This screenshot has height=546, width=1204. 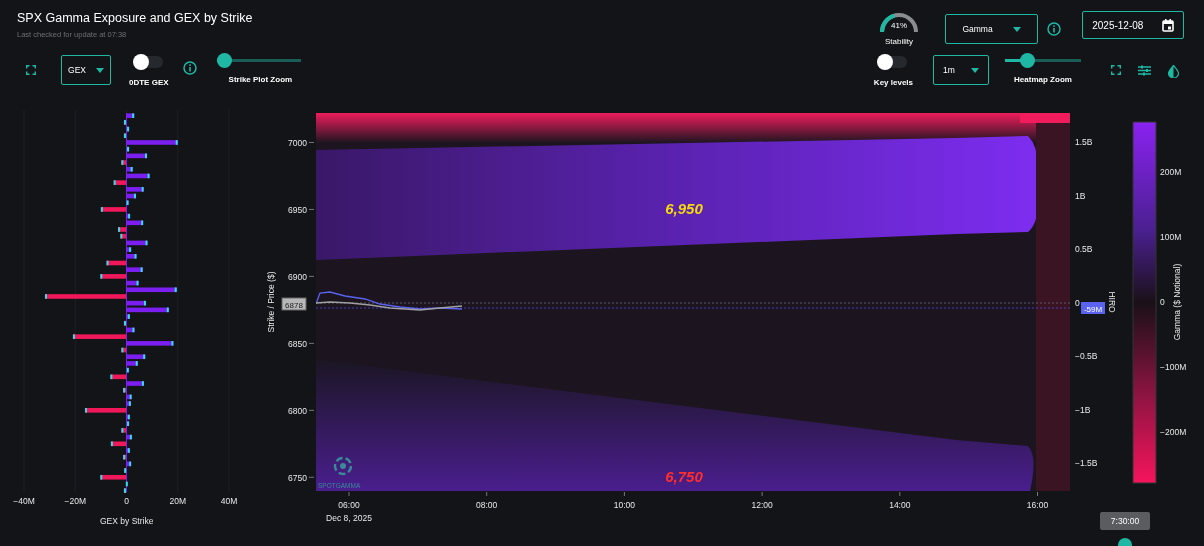 What do you see at coordinates (297, 142) in the screenshot?
I see `axis-tick-label: 7000` at bounding box center [297, 142].